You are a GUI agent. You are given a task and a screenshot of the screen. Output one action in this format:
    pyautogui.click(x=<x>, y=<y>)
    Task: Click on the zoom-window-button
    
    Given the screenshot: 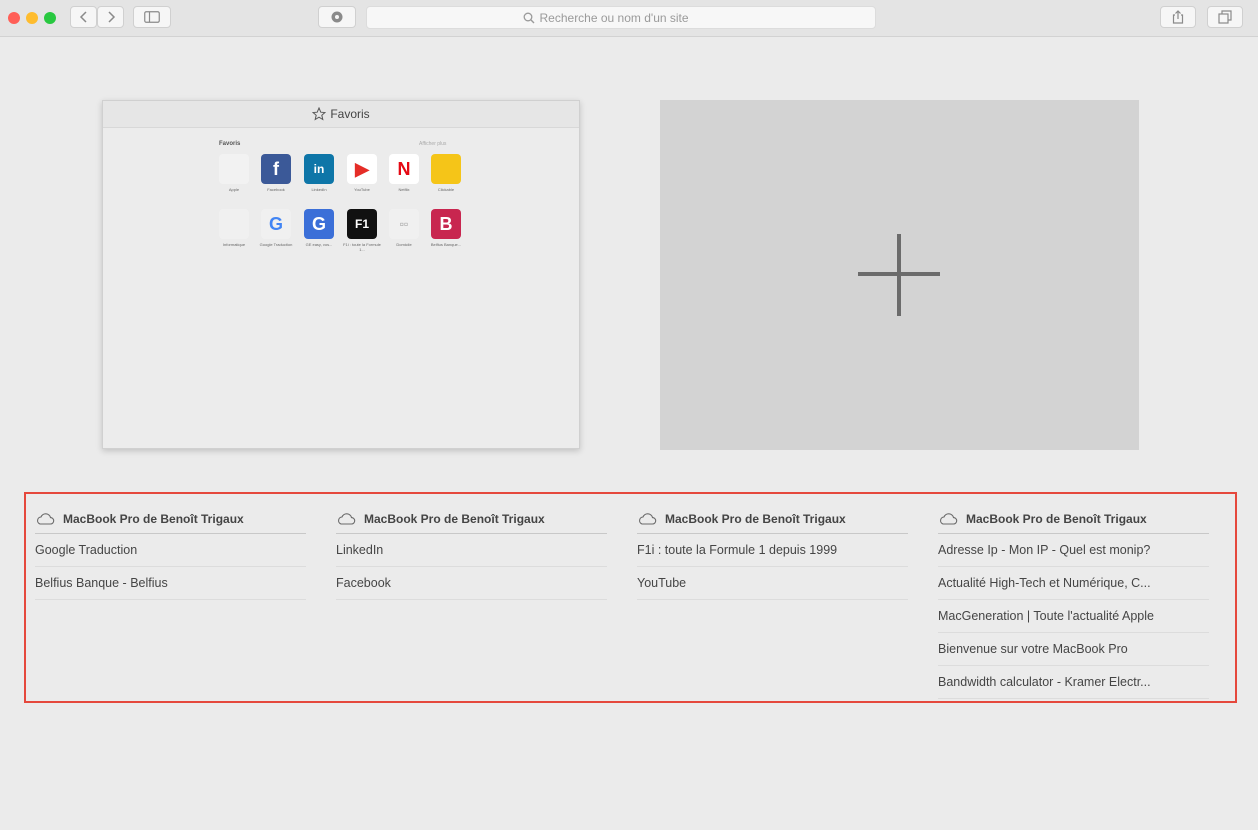 What is the action you would take?
    pyautogui.click(x=50, y=18)
    